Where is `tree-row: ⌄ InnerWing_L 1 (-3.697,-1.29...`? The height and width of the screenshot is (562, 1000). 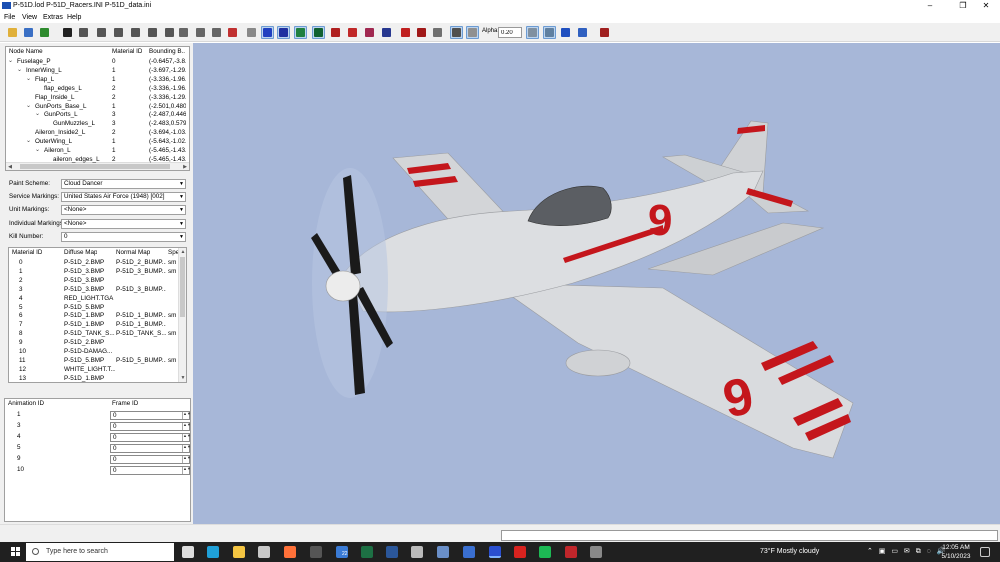
tree-row: ⌄ InnerWing_L 1 (-3.697,-1.29... is located at coordinates (97, 70).